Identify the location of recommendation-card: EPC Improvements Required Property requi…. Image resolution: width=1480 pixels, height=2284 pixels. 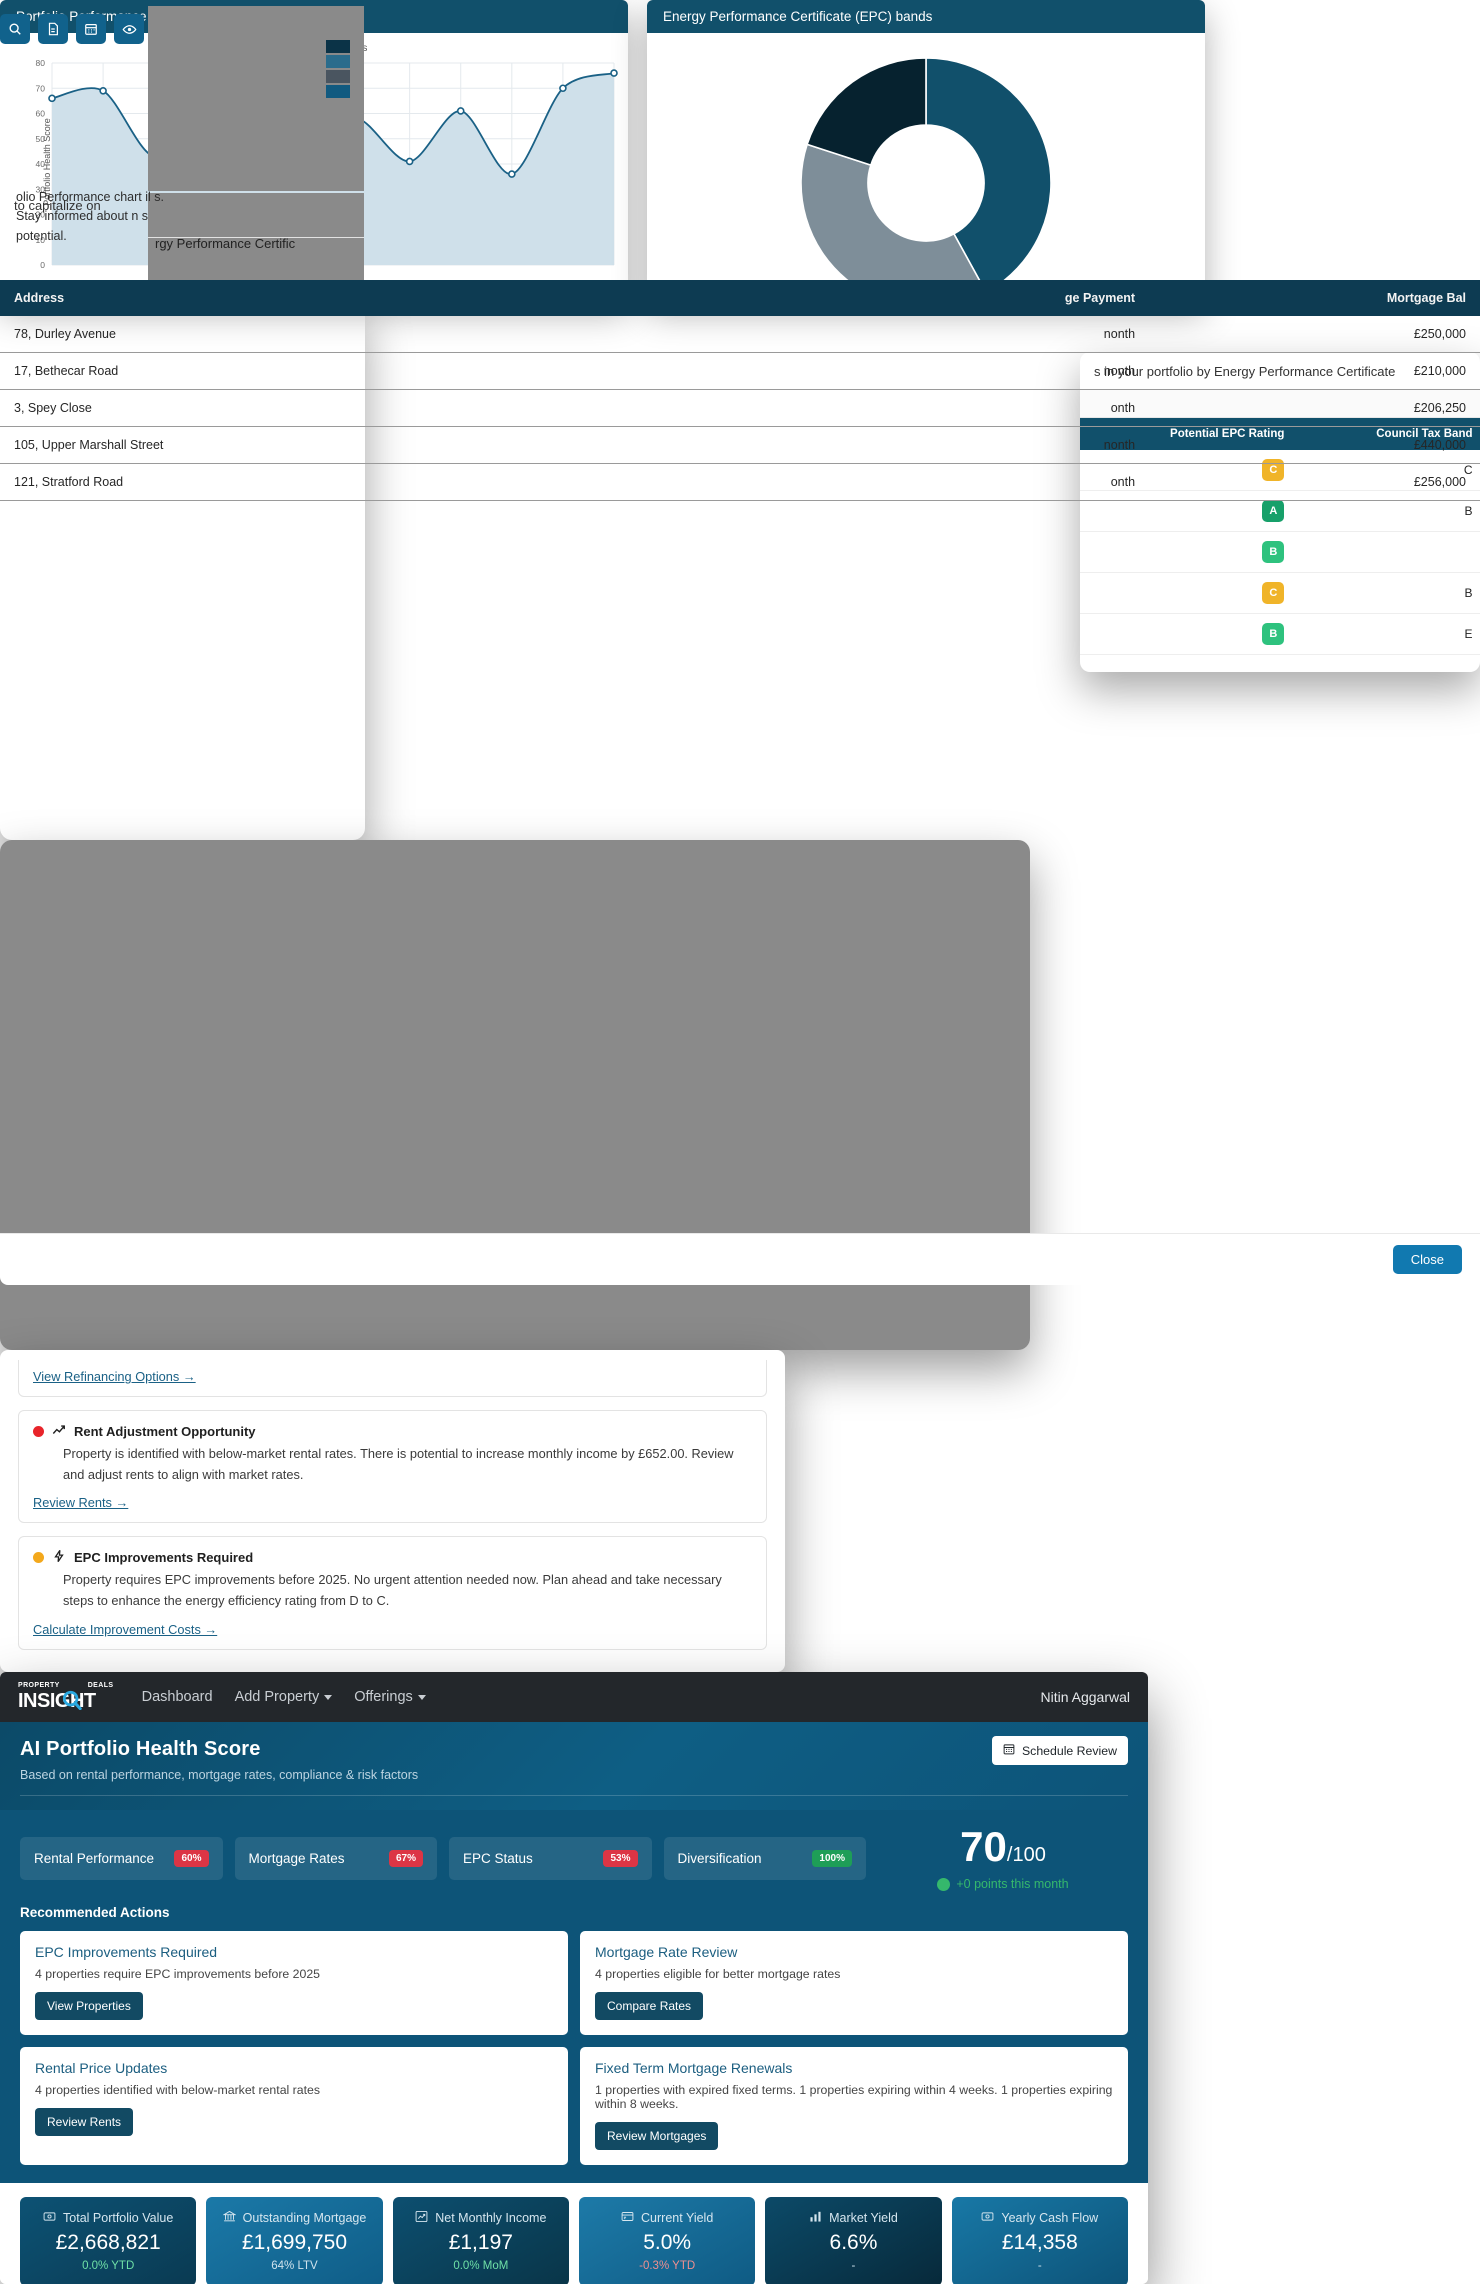
(392, 1593).